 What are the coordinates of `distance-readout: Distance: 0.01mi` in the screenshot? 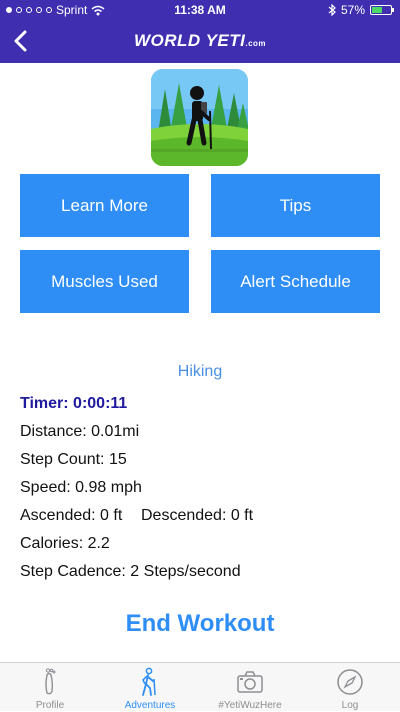 It's located at (80, 431).